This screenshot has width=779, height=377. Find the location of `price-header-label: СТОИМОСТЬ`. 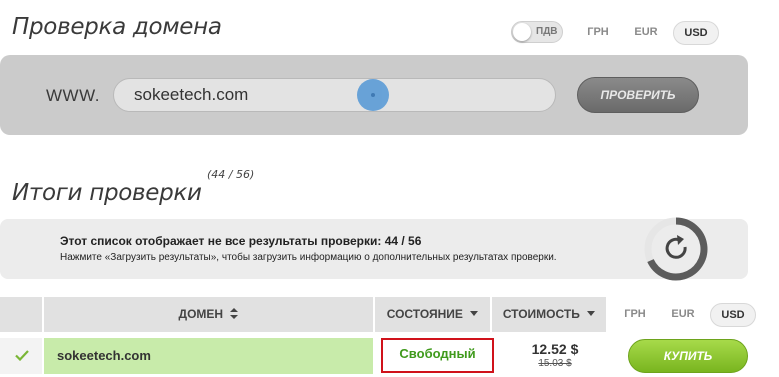

price-header-label: СТОИМОСТЬ is located at coordinates (541, 314).